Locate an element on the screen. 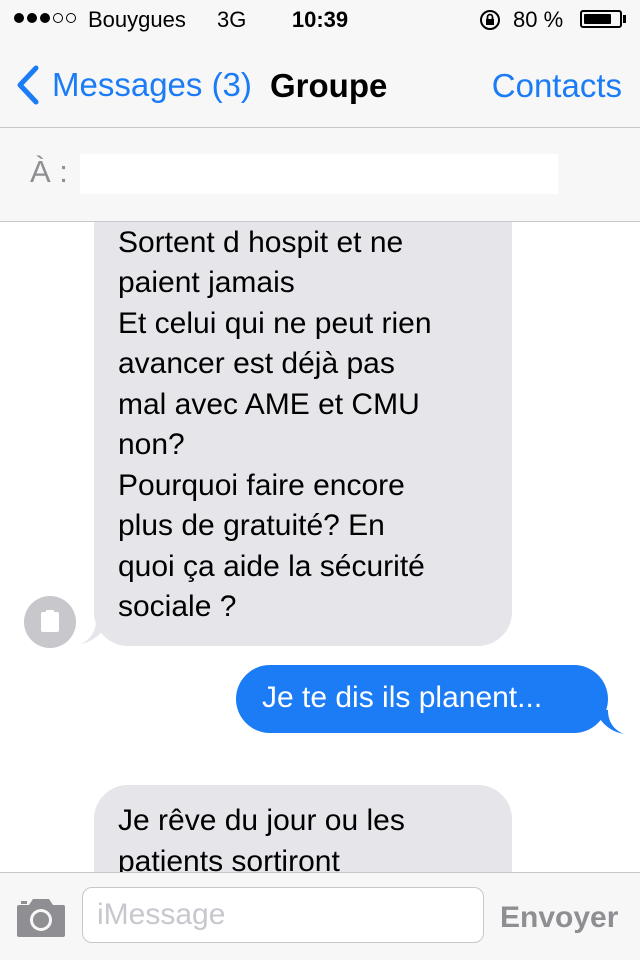  message-line: paient jamais is located at coordinates (206, 282).